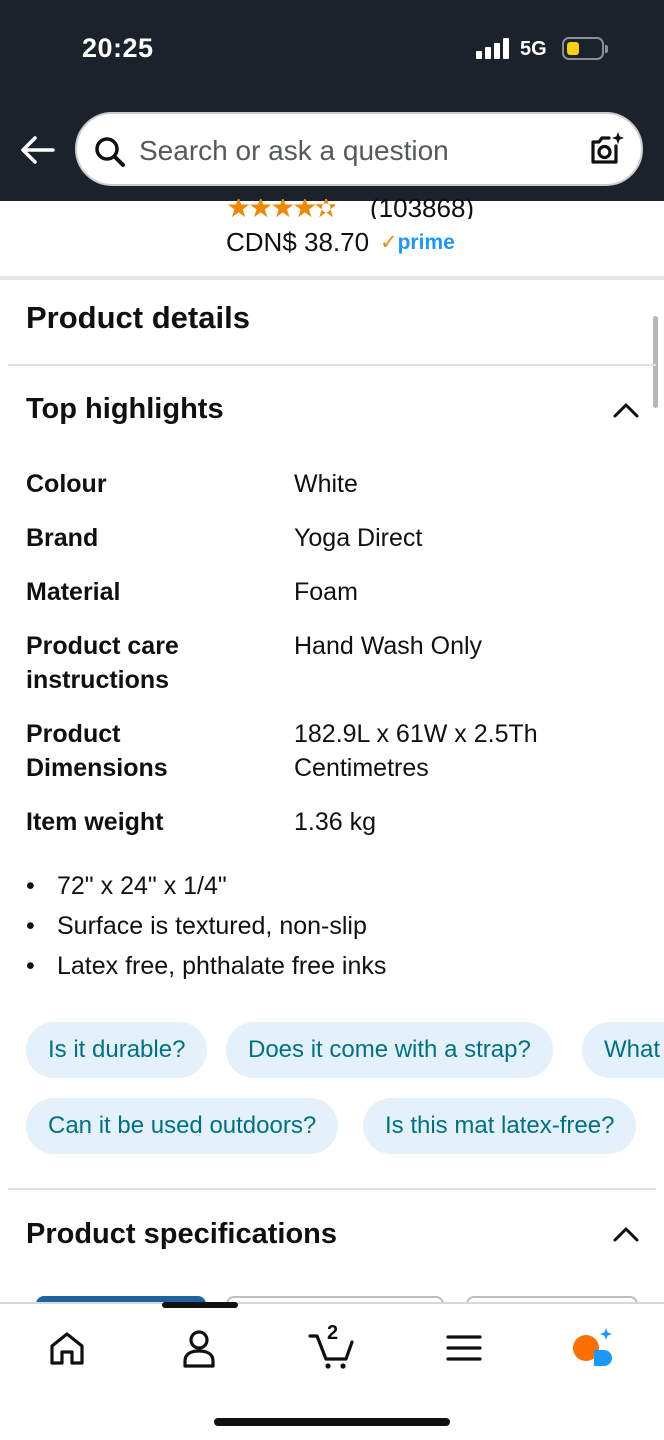  I want to click on spec-value-material: Foam, so click(326, 592).